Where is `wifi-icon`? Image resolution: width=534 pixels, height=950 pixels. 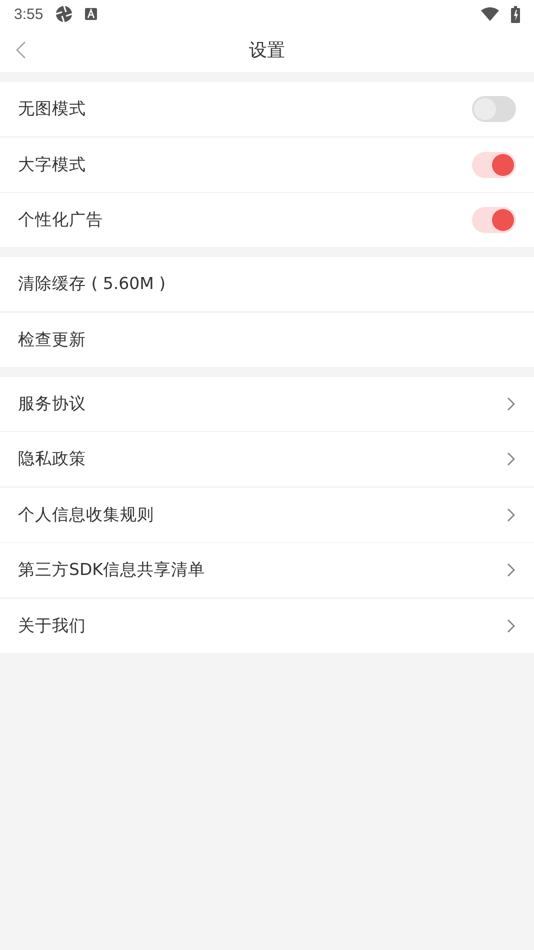 wifi-icon is located at coordinates (490, 14).